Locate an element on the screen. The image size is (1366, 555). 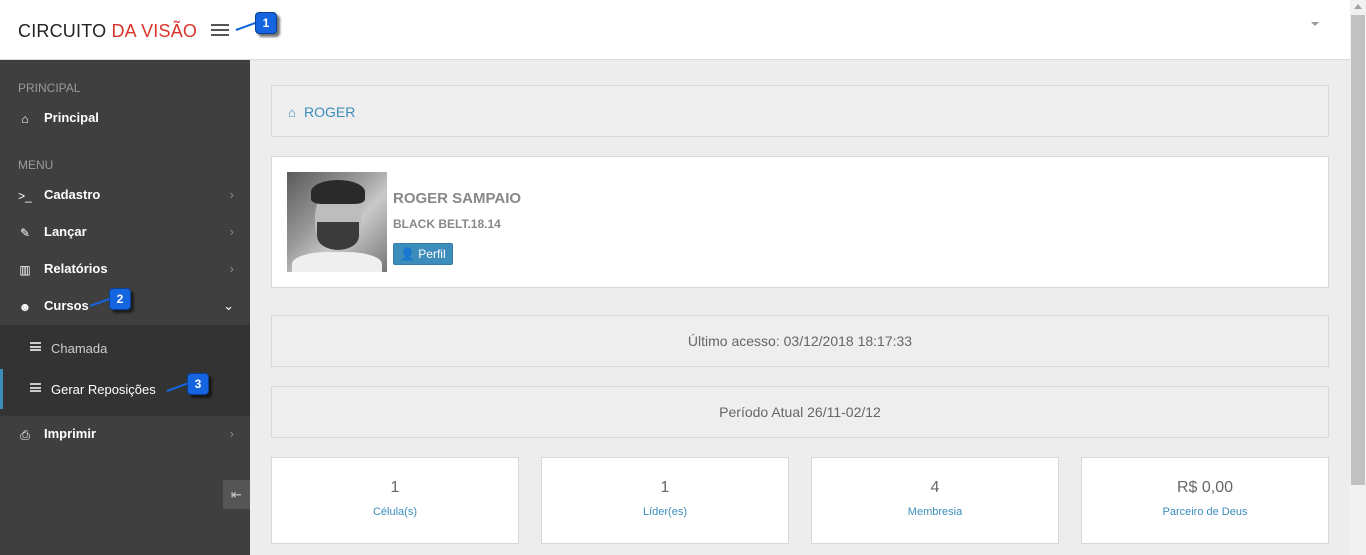
stat-card-parceiro: R$ 0,00 Parceiro de Deus is located at coordinates (1205, 500).